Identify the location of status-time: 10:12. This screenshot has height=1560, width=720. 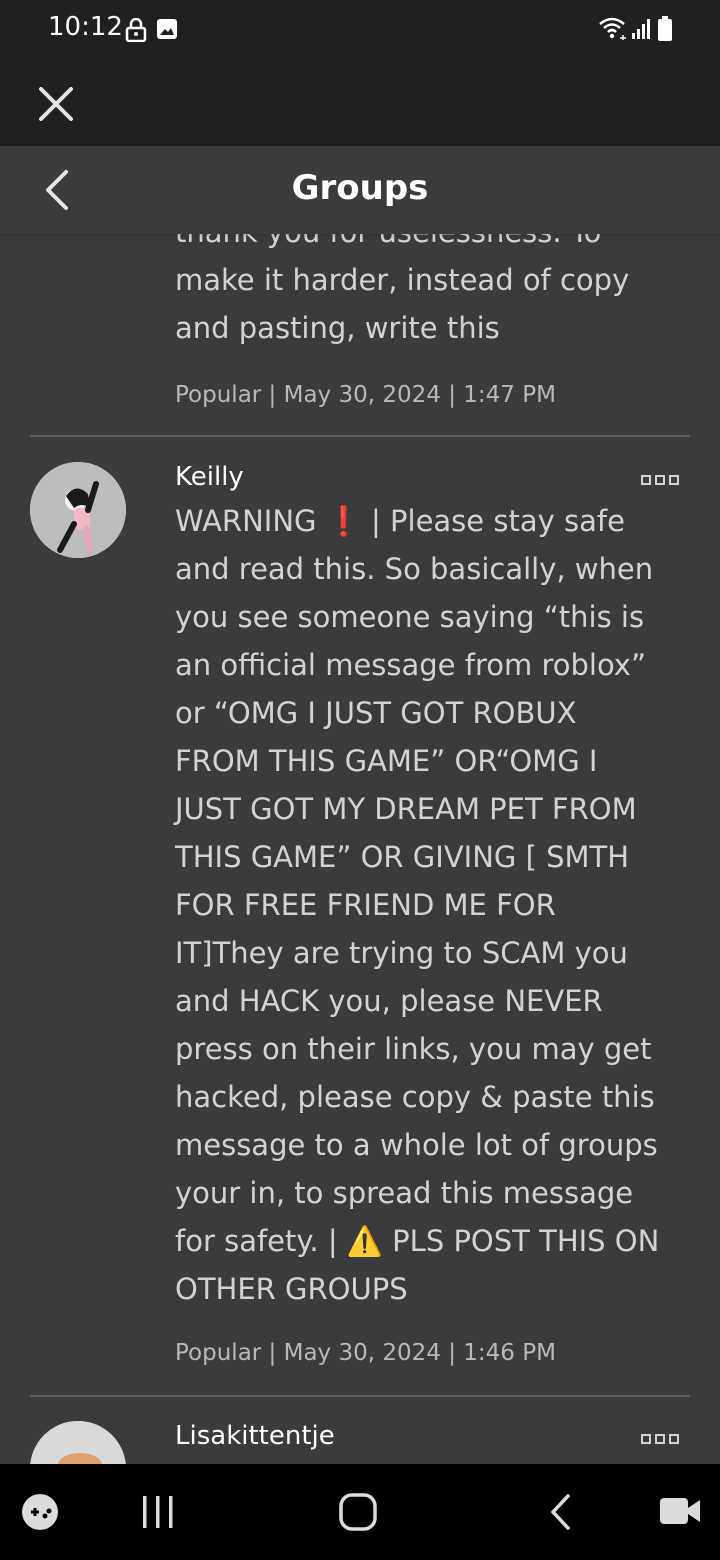
(85, 27).